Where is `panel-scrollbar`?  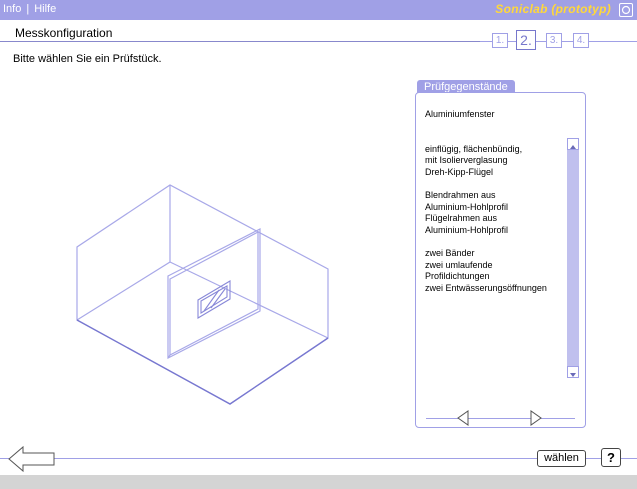 panel-scrollbar is located at coordinates (573, 258).